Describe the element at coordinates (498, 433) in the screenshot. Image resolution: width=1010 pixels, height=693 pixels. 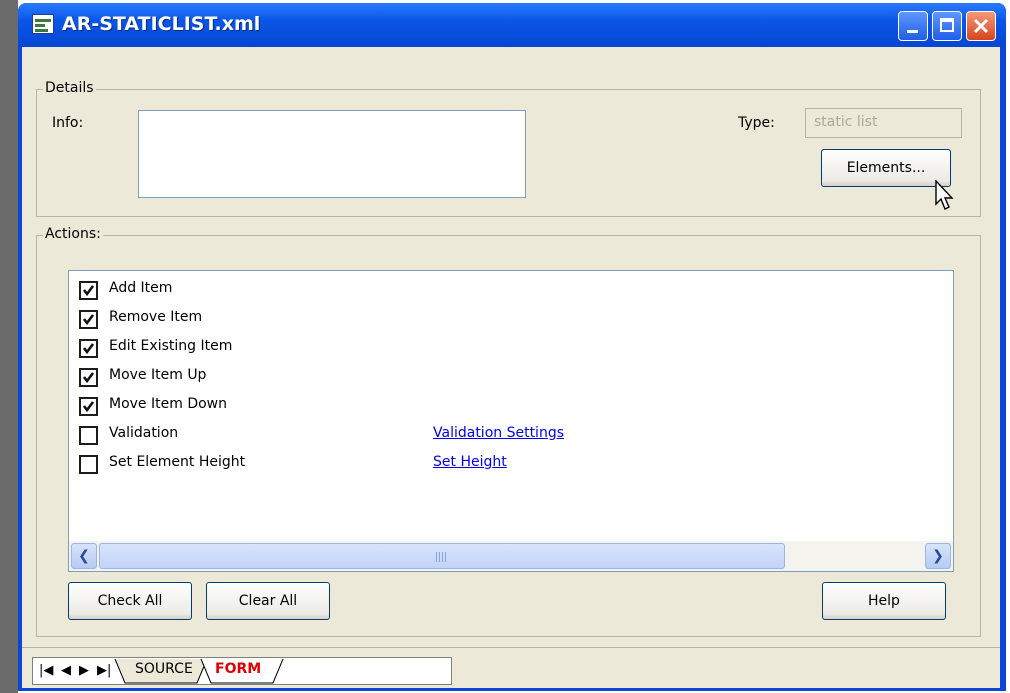
I see `action-settings-link: Validation Settings` at that location.